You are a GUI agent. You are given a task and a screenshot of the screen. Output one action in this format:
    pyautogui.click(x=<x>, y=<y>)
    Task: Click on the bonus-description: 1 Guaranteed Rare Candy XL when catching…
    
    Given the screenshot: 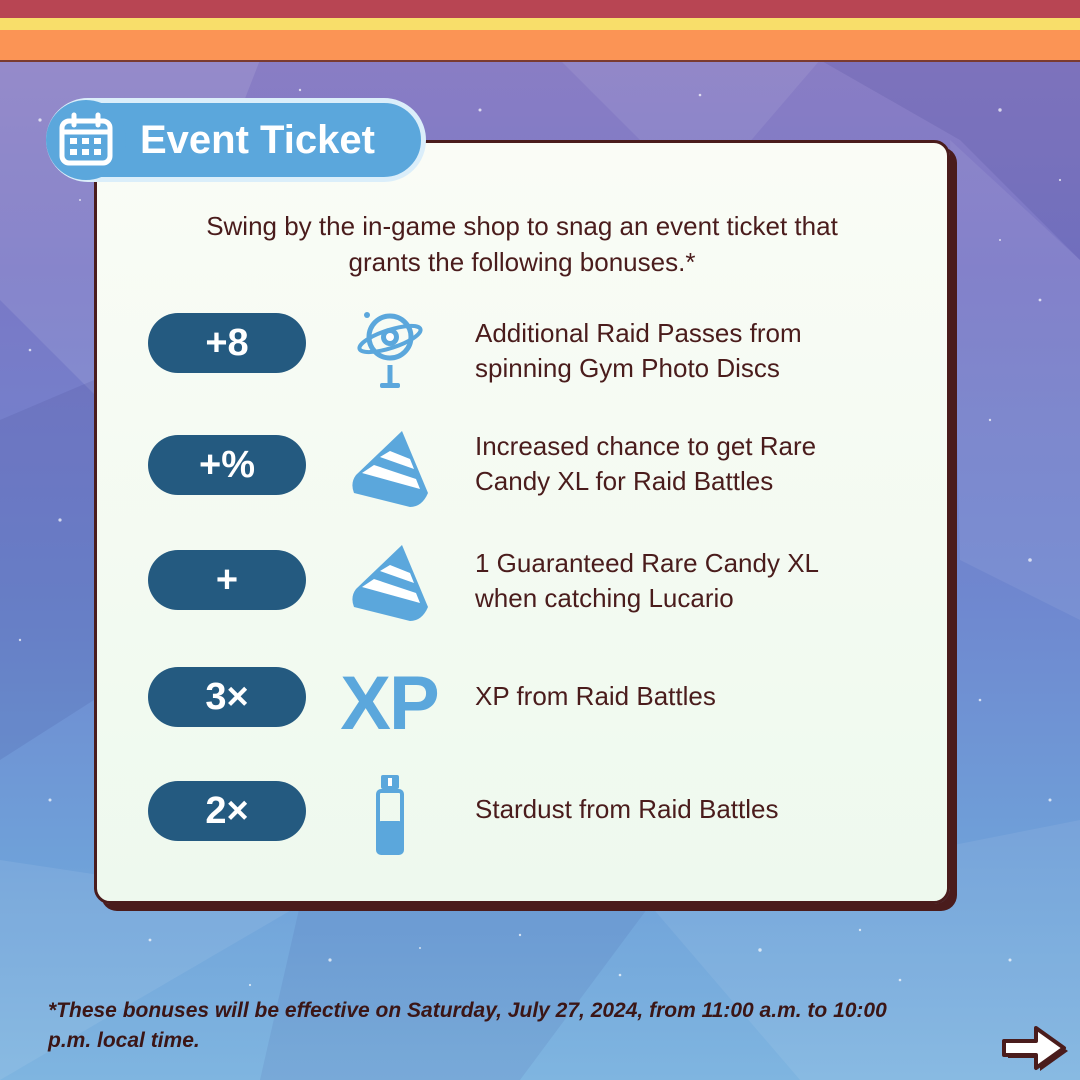 What is the action you would take?
    pyautogui.click(x=647, y=580)
    